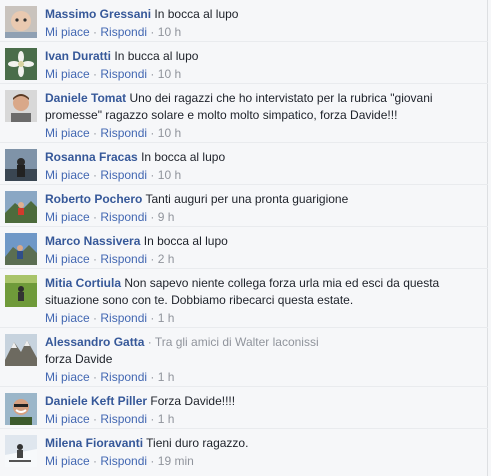 This screenshot has height=476, width=491. I want to click on mountain-biker-photo-icon, so click(21, 207).